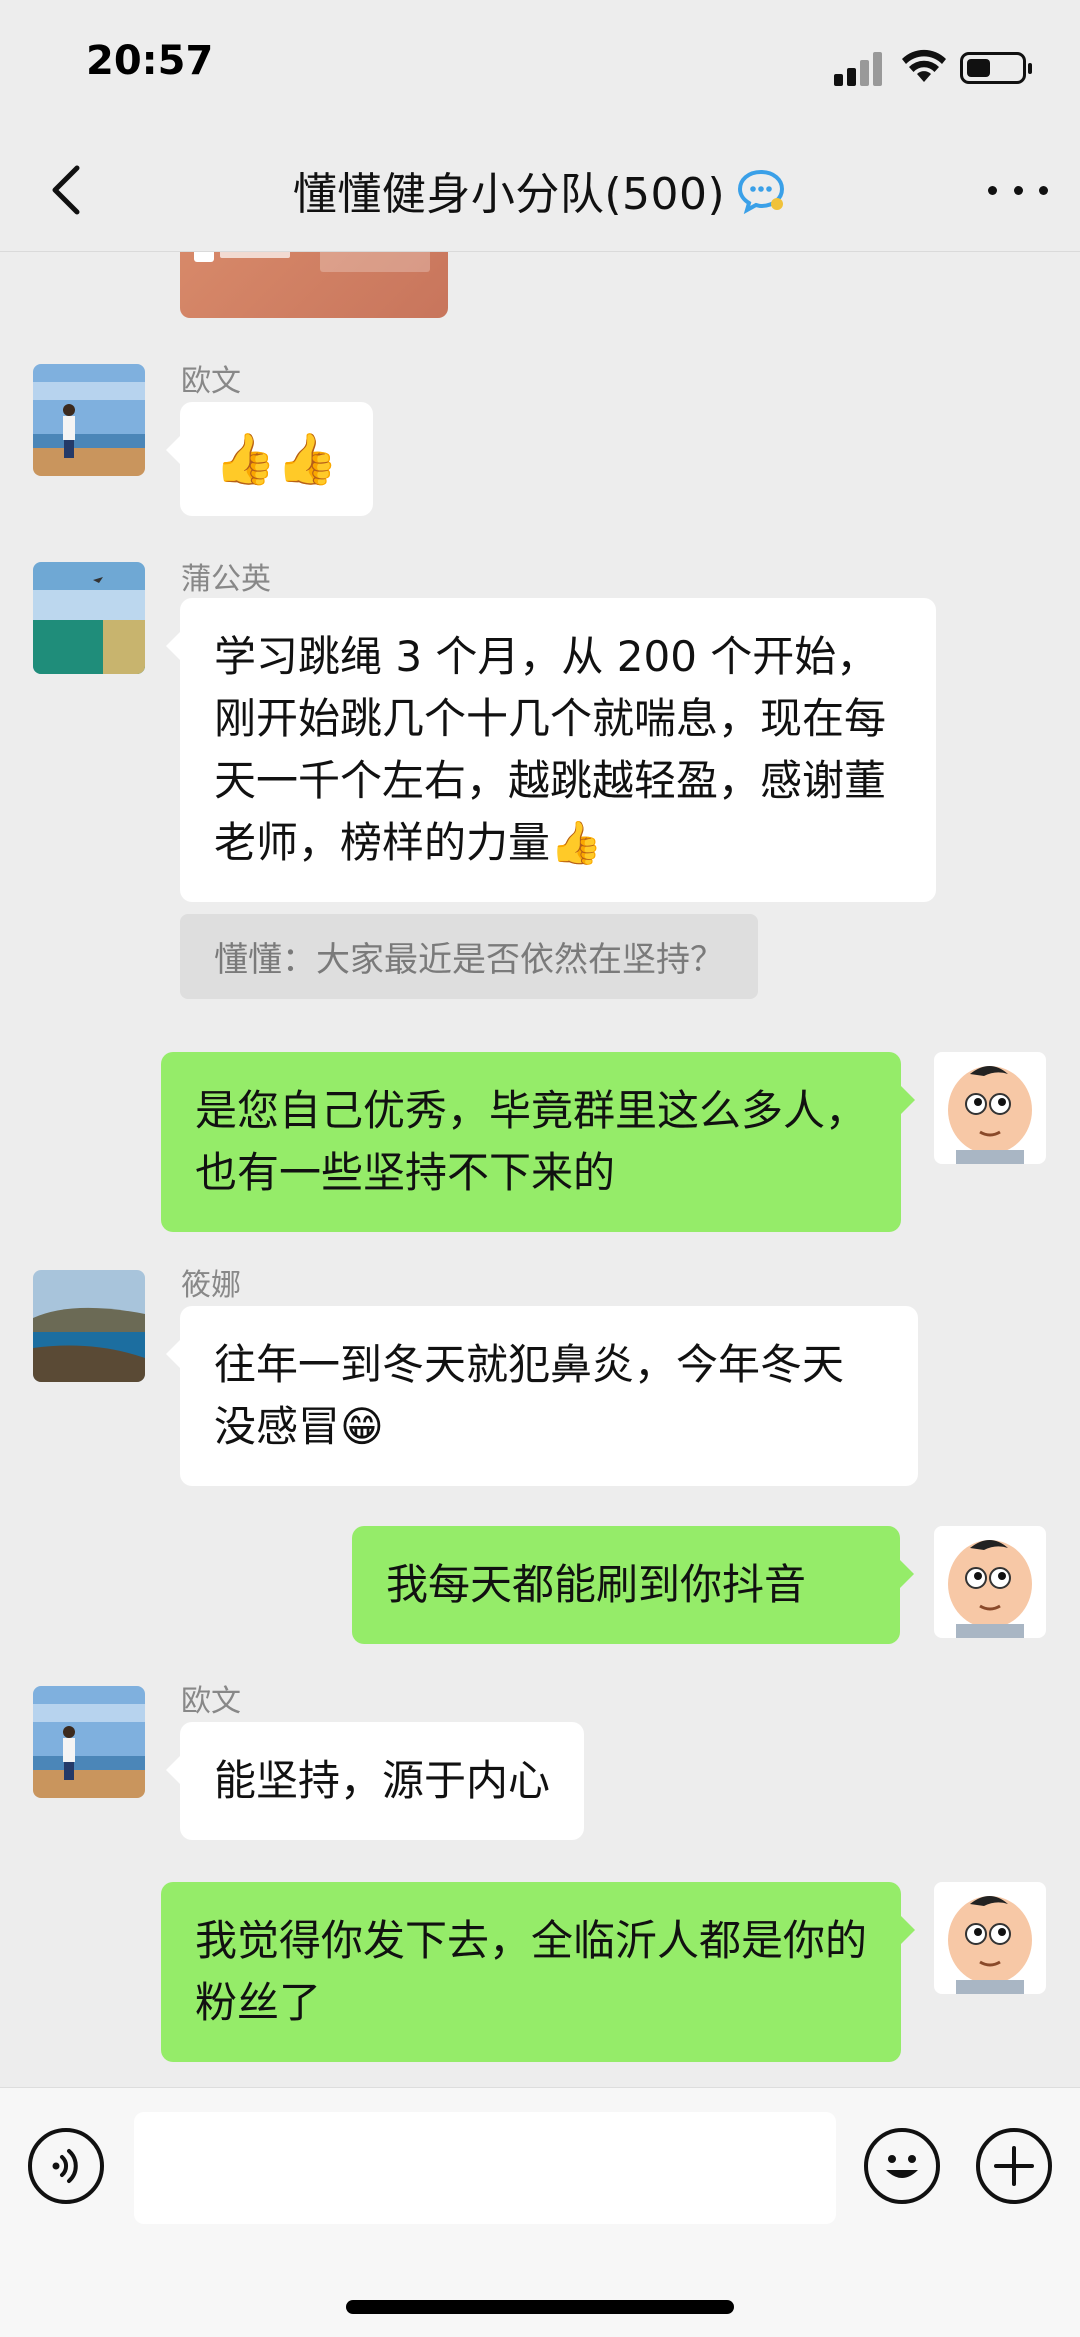 This screenshot has height=2337, width=1080. Describe the element at coordinates (531, 1971) in the screenshot. I see `message-text: 我觉得你发下去，全临沂人都是你的粉丝了` at that location.